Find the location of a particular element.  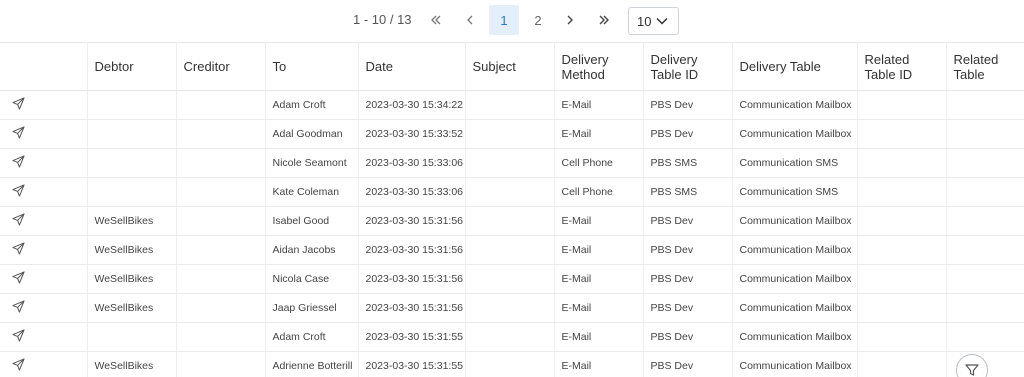

page-button-2: 2 is located at coordinates (538, 20).